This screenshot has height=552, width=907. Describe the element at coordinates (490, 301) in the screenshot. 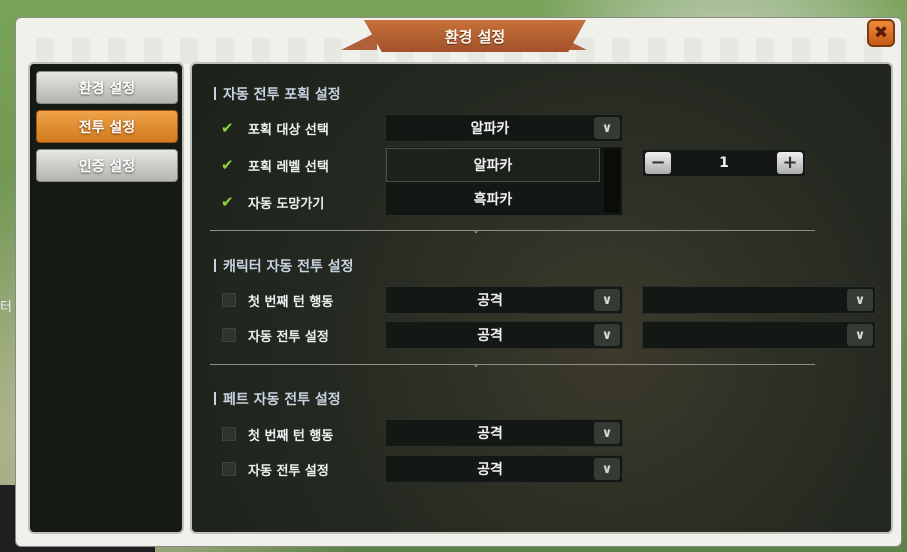

I see `character-first-turn-value: 공격` at that location.